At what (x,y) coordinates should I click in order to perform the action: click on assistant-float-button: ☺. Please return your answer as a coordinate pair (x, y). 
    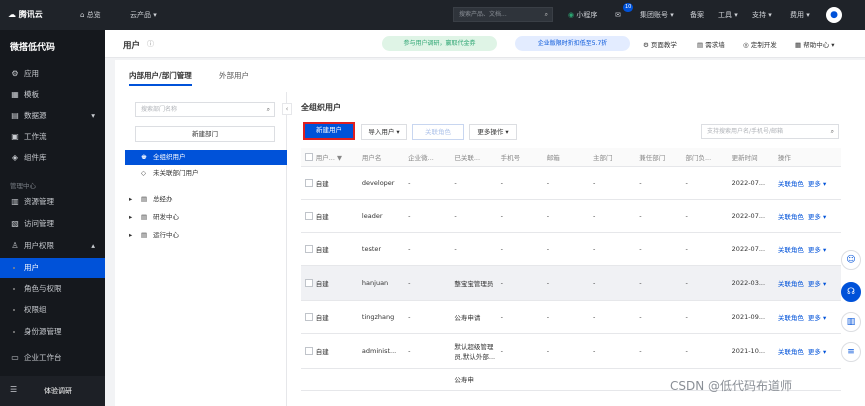
    Looking at the image, I should click on (851, 260).